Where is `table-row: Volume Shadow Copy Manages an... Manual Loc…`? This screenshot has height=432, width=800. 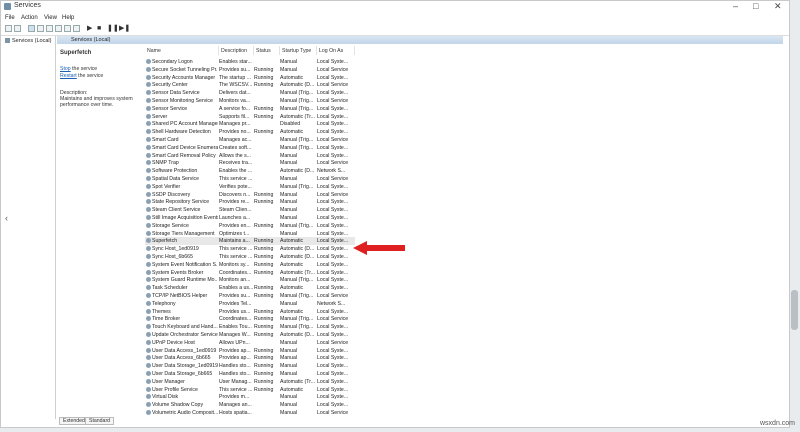
table-row: Volume Shadow Copy Manages an... Manual Loc… is located at coordinates (250, 405).